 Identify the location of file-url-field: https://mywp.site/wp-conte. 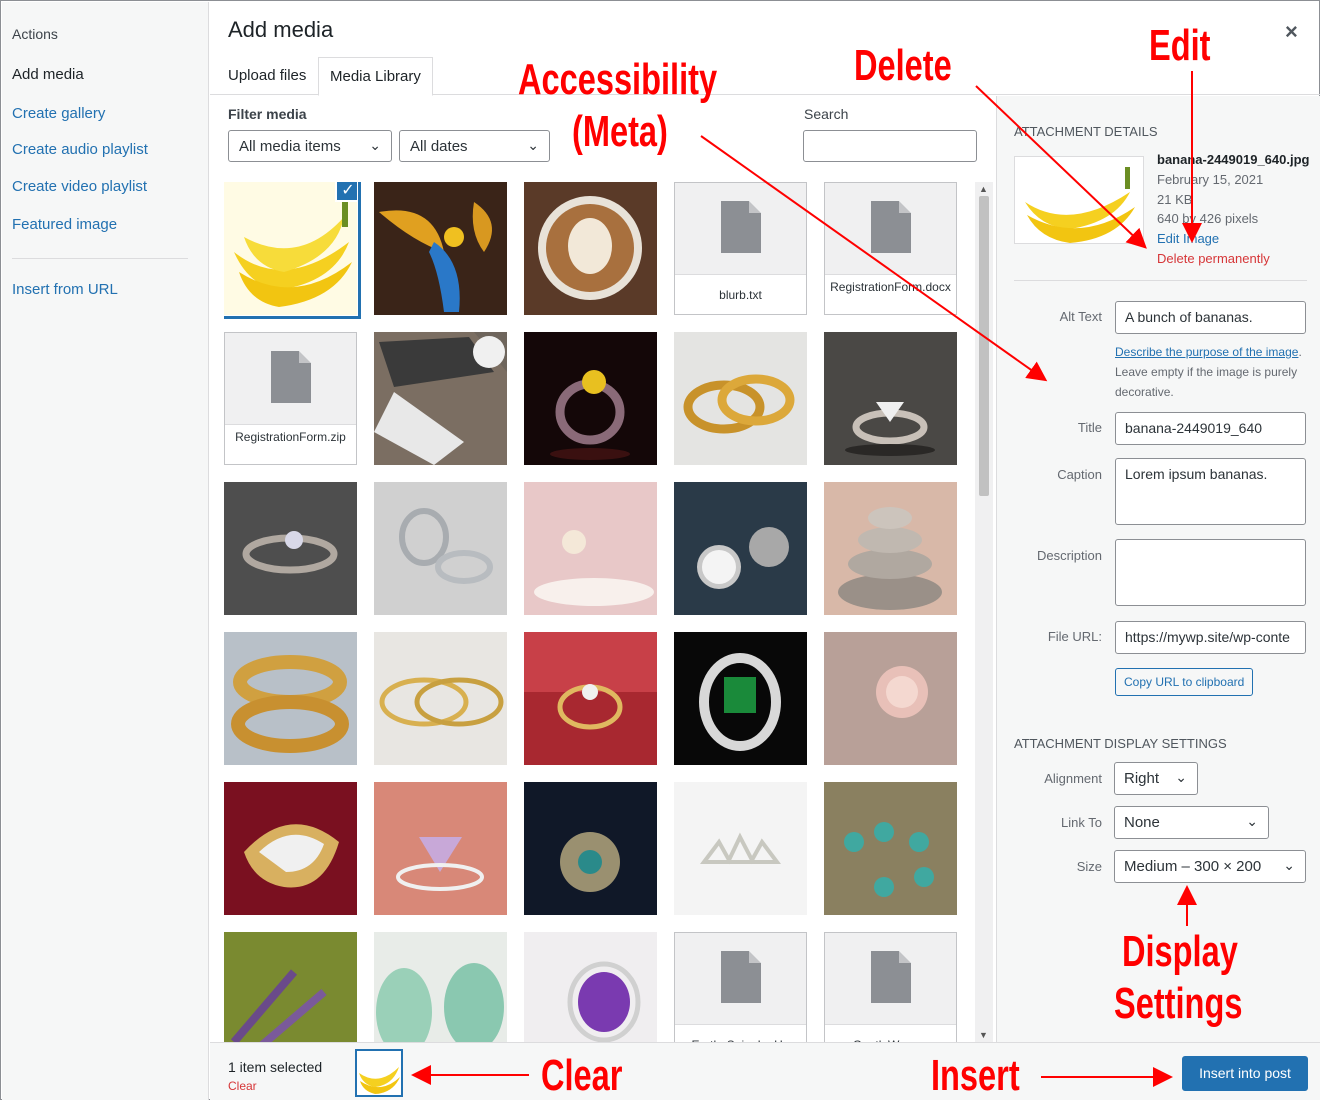
(1210, 637).